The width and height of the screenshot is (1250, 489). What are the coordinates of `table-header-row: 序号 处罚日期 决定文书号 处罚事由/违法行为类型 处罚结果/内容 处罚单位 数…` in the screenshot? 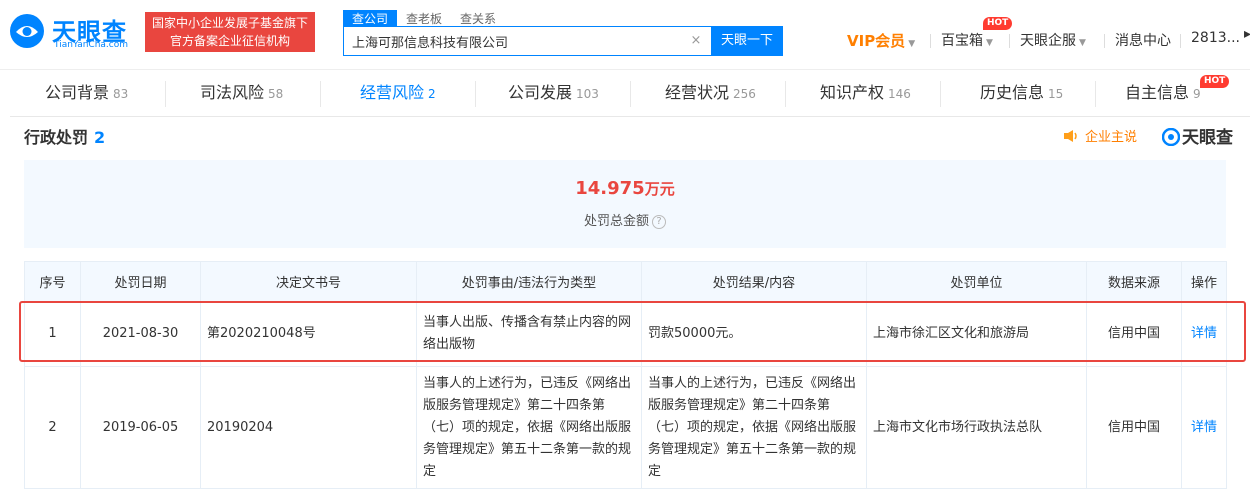 It's located at (625, 281).